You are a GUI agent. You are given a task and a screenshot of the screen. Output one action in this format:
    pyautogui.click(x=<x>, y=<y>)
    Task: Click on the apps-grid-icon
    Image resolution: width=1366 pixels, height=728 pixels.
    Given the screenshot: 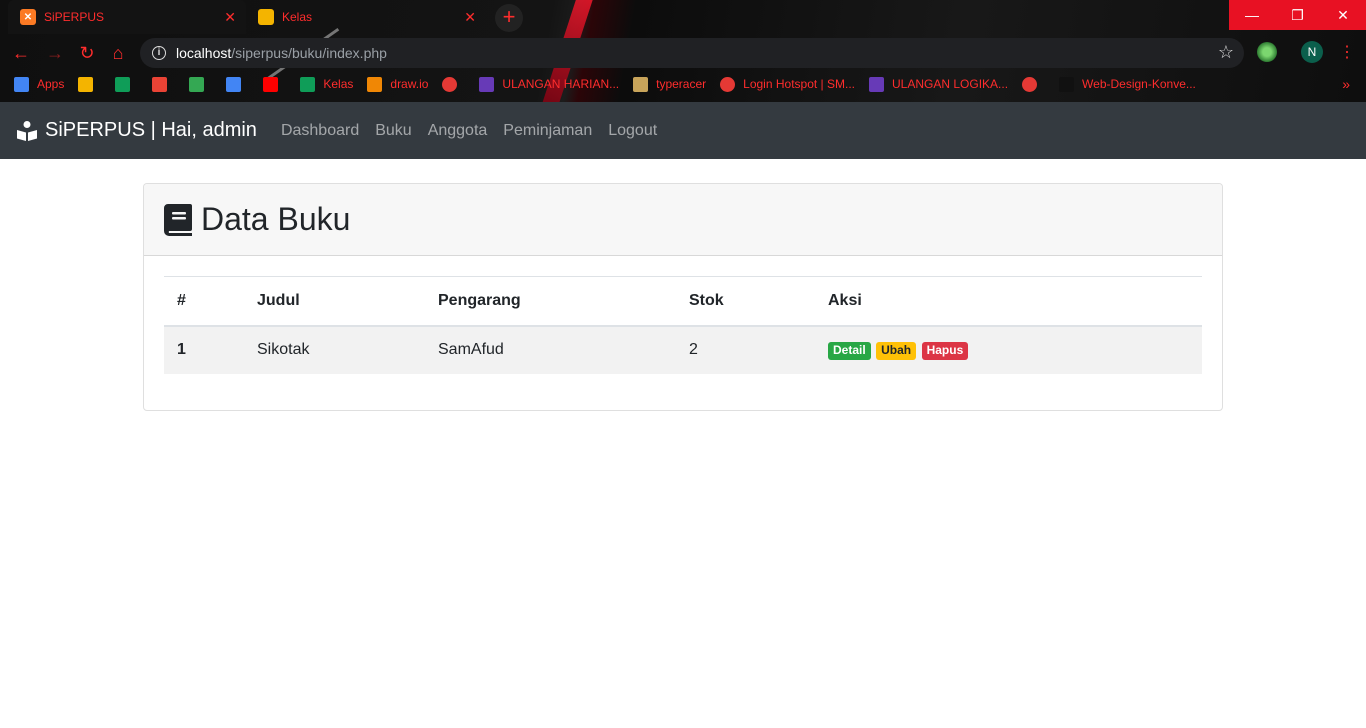 What is the action you would take?
    pyautogui.click(x=21, y=84)
    